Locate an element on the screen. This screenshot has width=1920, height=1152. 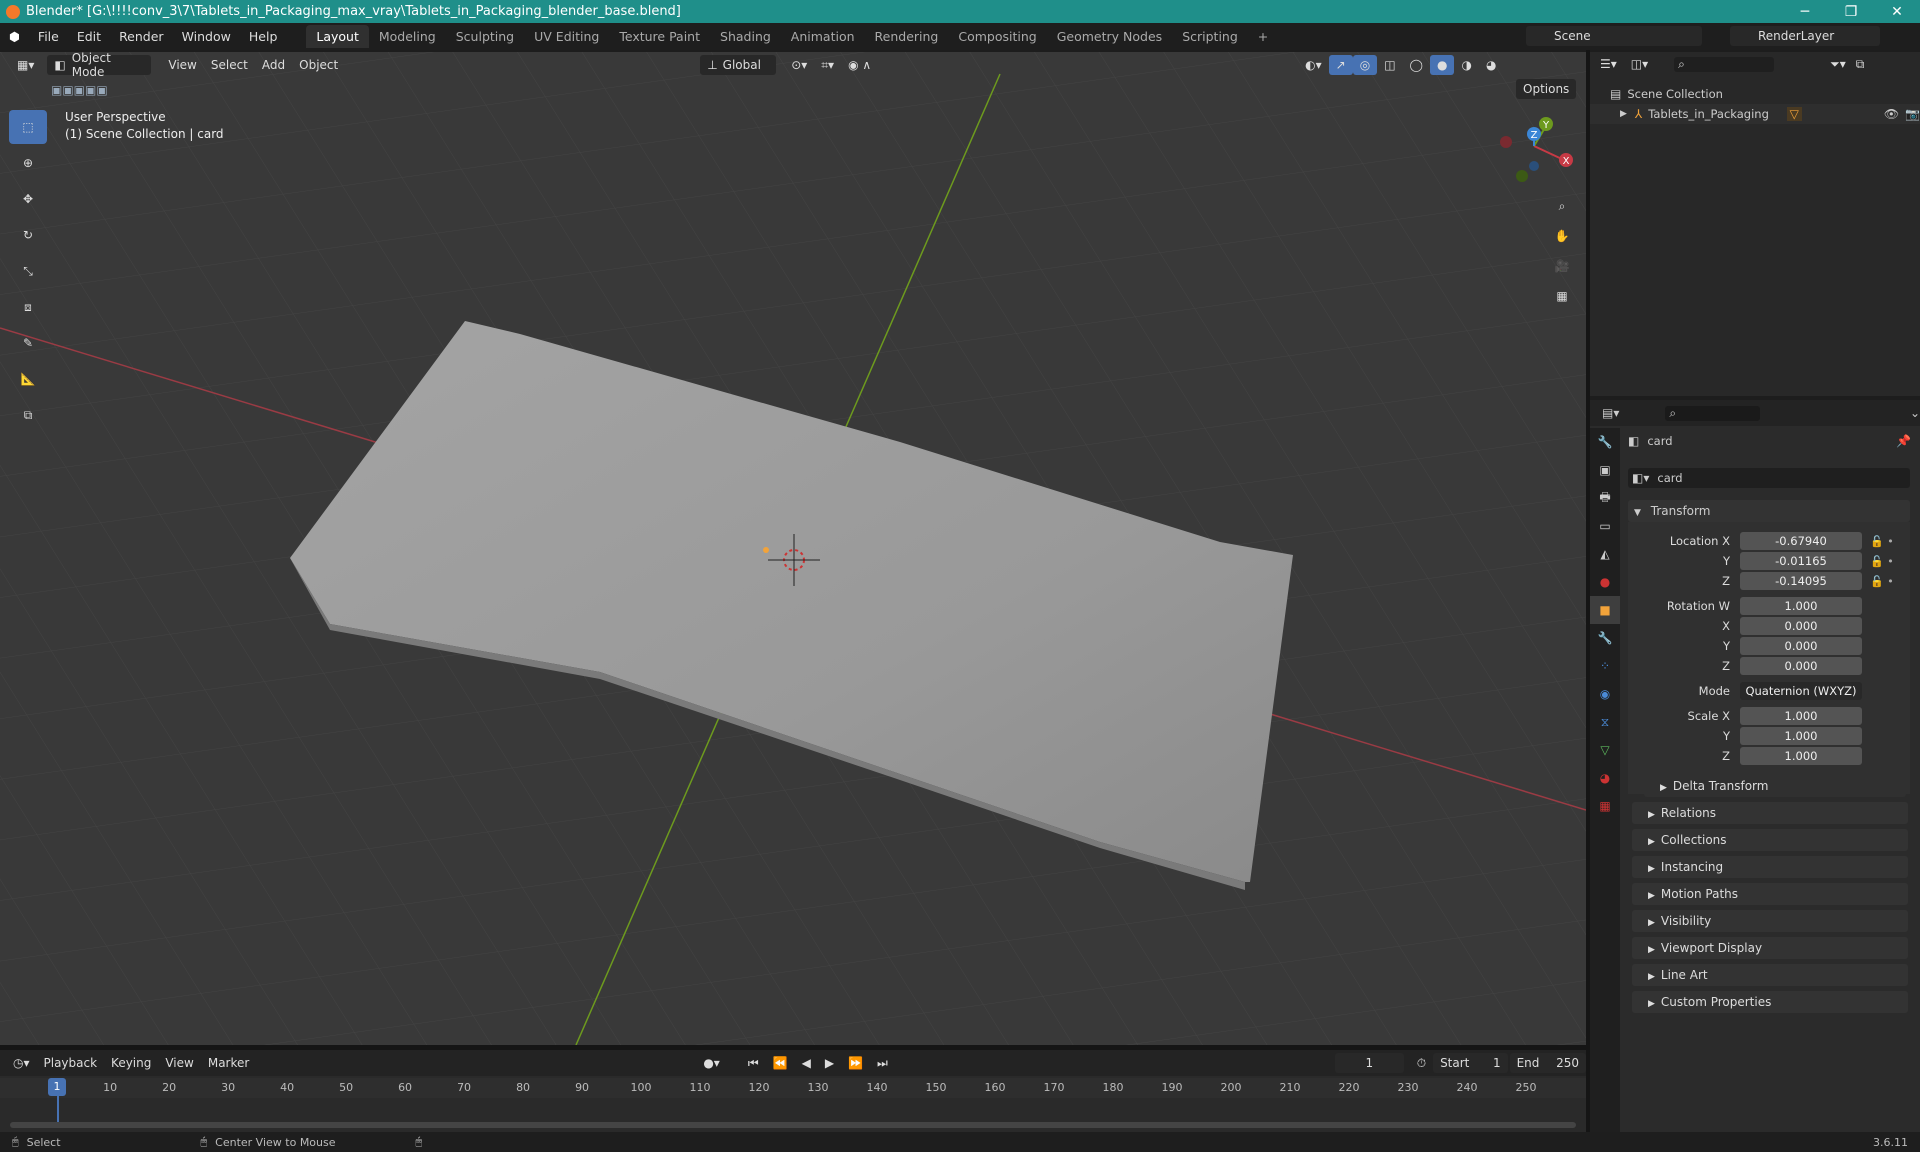
menu-edit: Edit is located at coordinates (89, 36).